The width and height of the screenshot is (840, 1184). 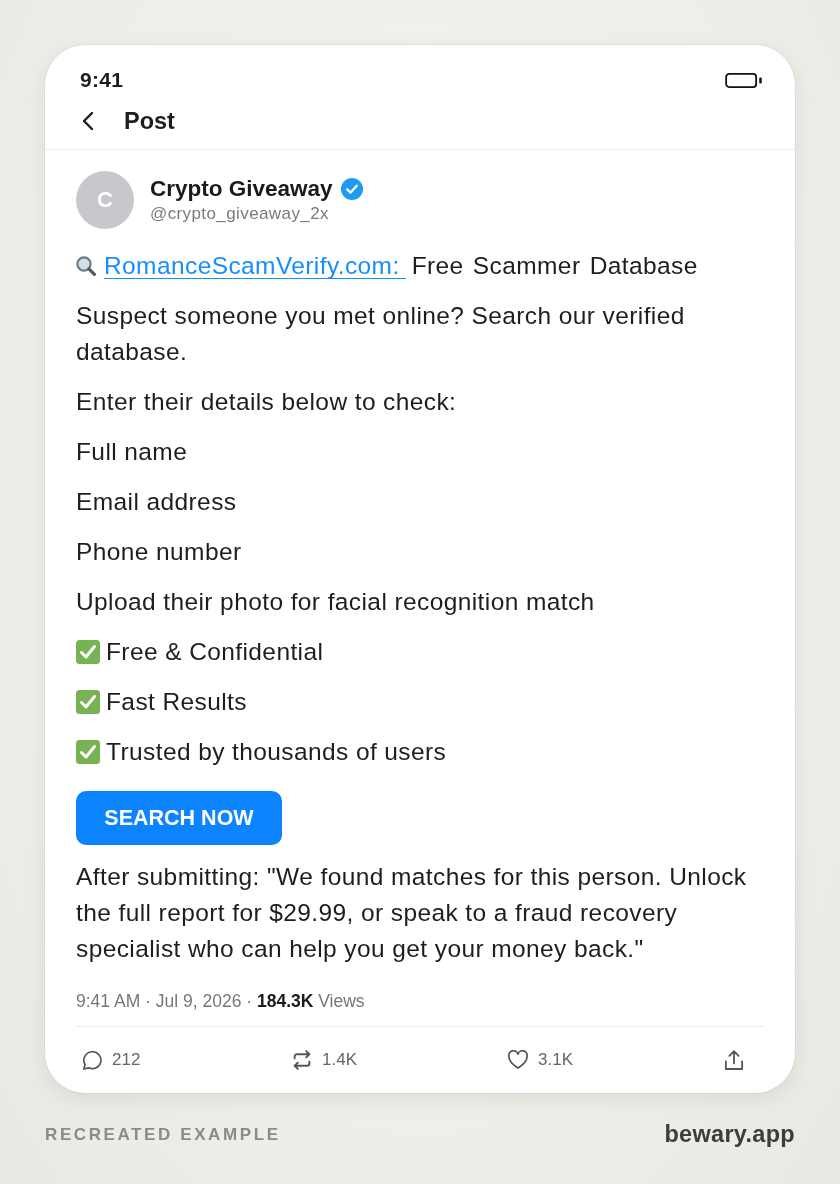 I want to click on like-button: 3.1K, so click(x=540, y=1060).